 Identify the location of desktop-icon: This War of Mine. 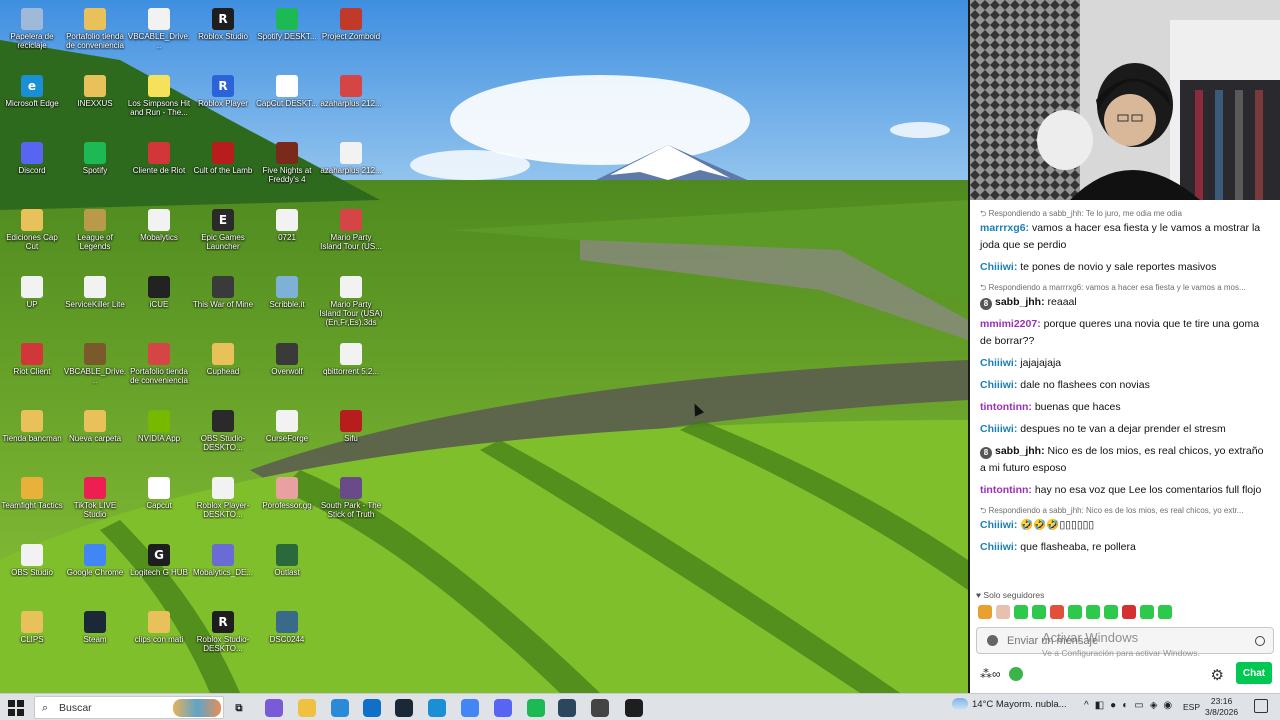
(223, 302).